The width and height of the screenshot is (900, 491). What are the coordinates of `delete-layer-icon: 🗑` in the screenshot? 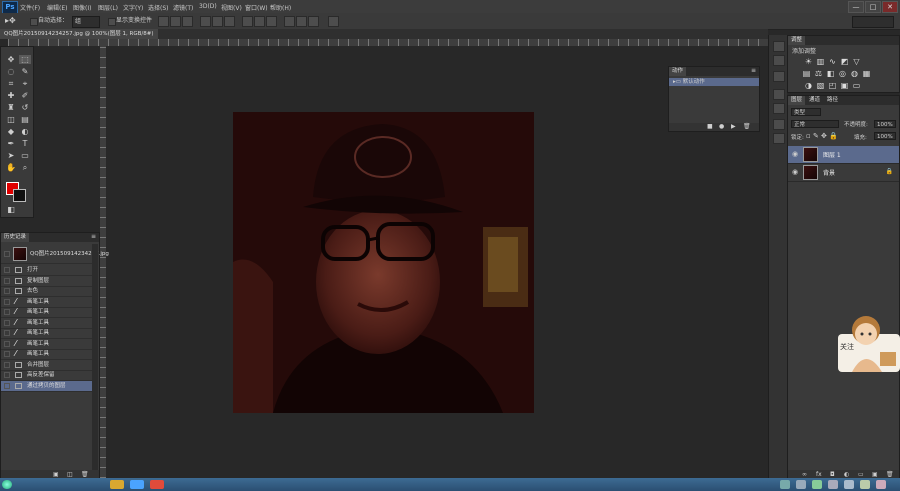 It's located at (890, 474).